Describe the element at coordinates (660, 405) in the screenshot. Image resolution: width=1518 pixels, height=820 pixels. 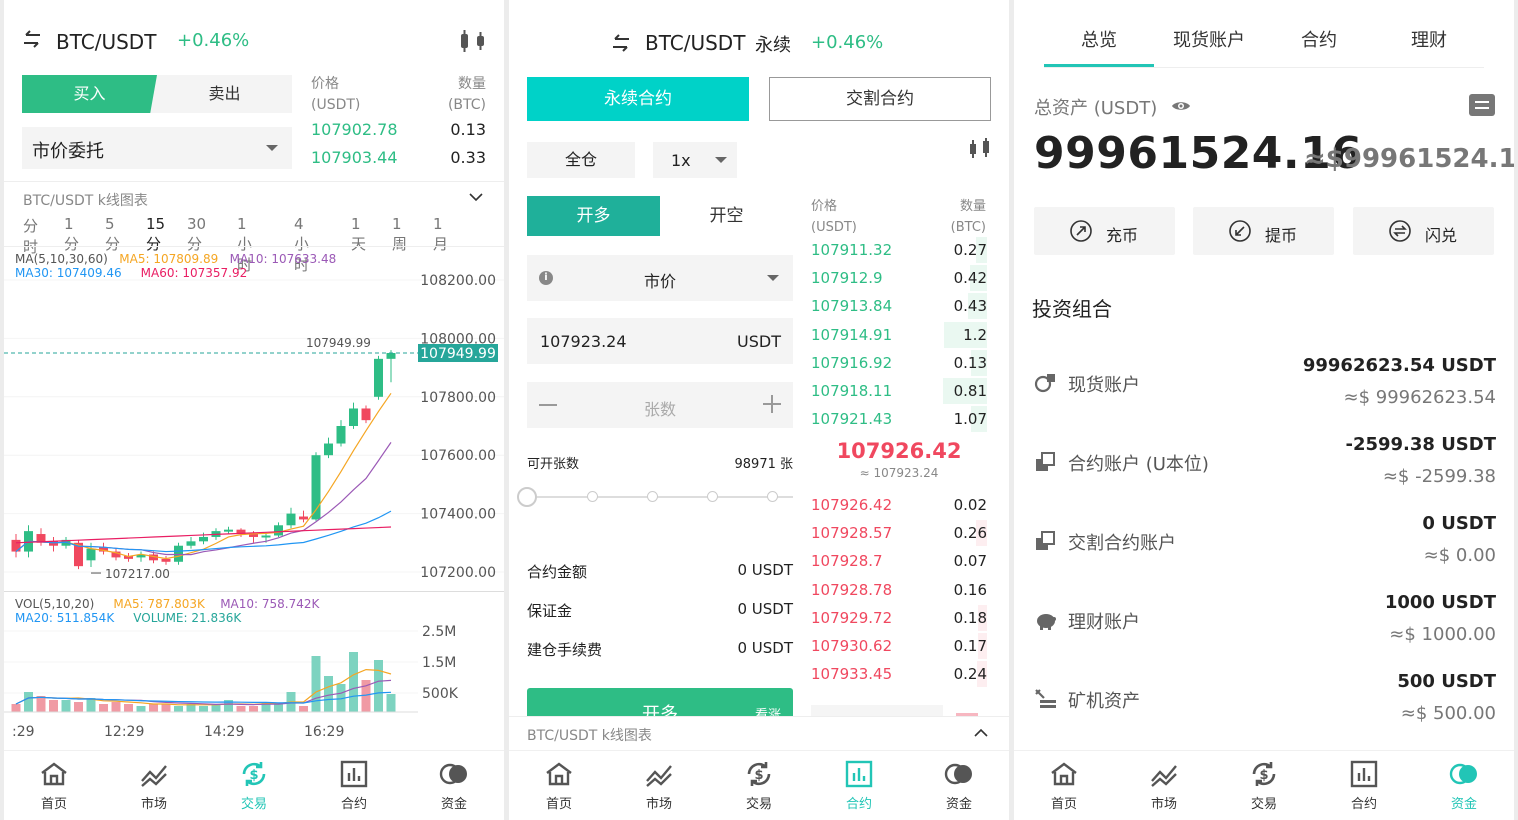
I see `quantity-stepper: 张数` at that location.